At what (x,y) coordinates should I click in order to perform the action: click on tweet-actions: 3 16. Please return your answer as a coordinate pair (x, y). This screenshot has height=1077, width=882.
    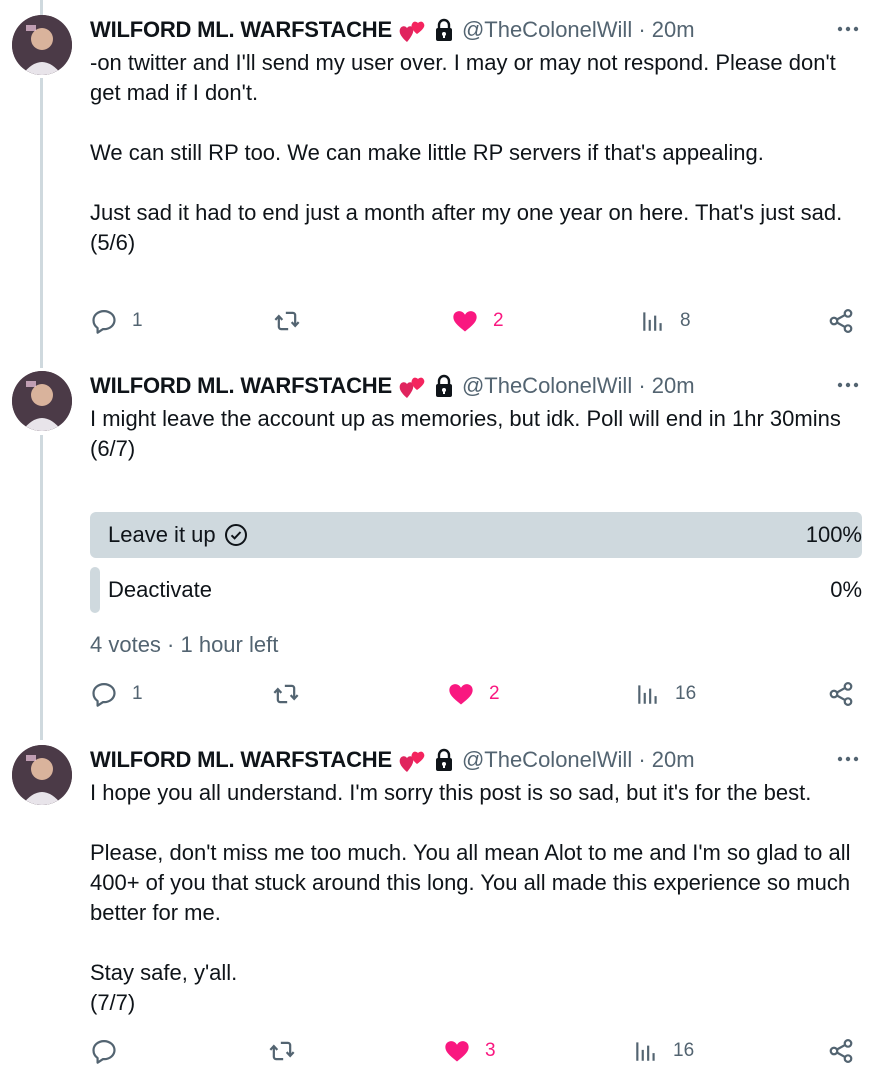
    Looking at the image, I should click on (477, 1051).